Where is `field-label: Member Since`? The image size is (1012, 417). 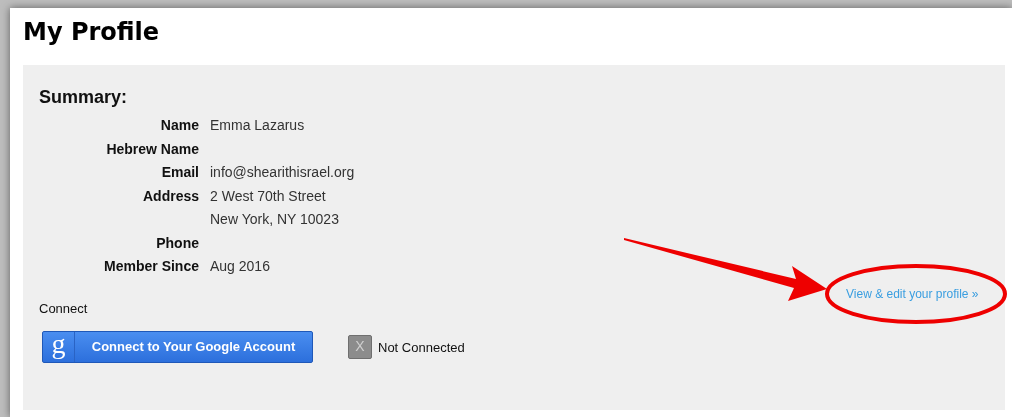 field-label: Member Since is located at coordinates (151, 266).